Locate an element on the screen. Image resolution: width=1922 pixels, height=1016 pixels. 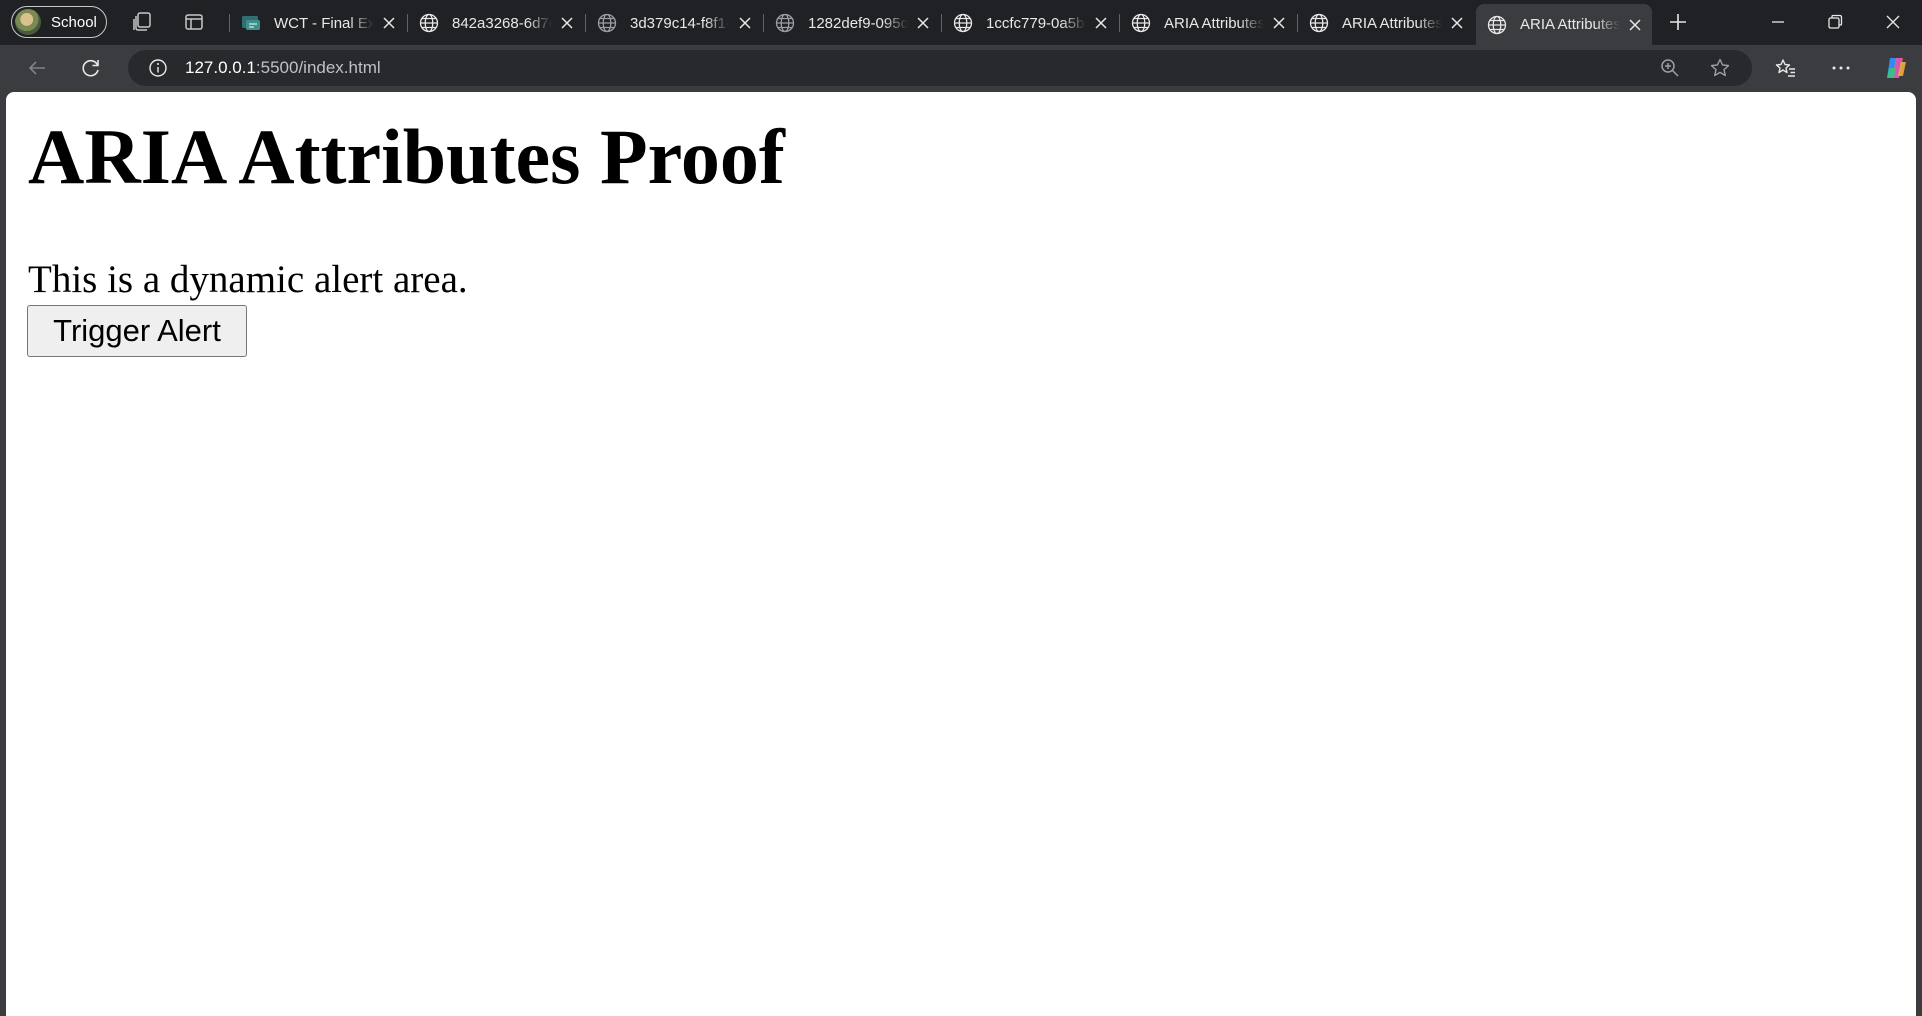
minimize-icon is located at coordinates (1778, 22).